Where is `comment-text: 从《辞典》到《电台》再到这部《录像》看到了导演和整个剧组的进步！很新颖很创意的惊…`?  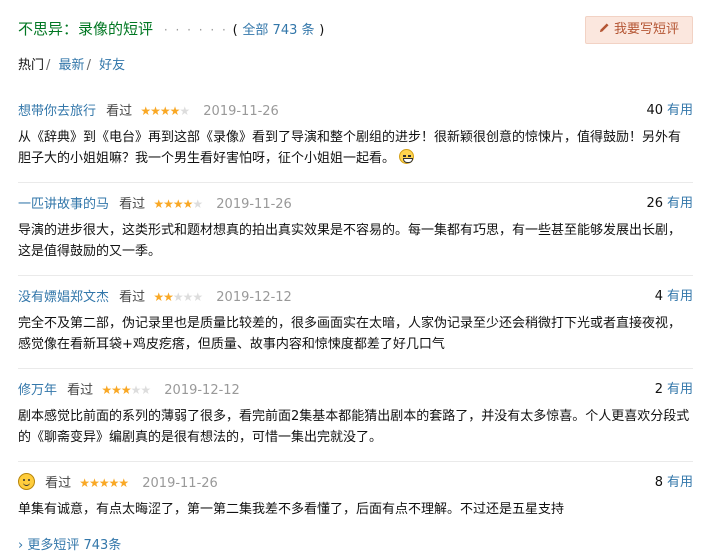
comment-text: 从《辞典》到《电台》再到这部《录像》看到了导演和整个剧组的进步！很新颖很创意的惊… is located at coordinates (350, 148).